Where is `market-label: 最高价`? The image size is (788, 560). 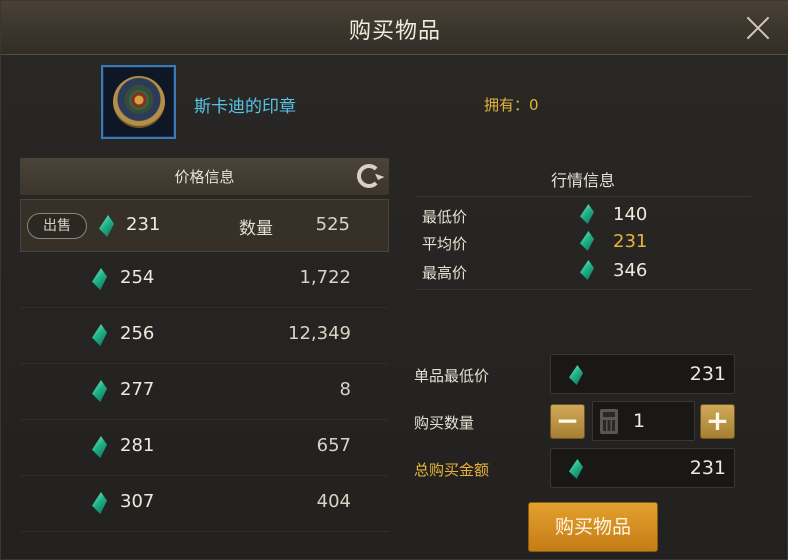
market-label: 最高价 is located at coordinates (445, 273).